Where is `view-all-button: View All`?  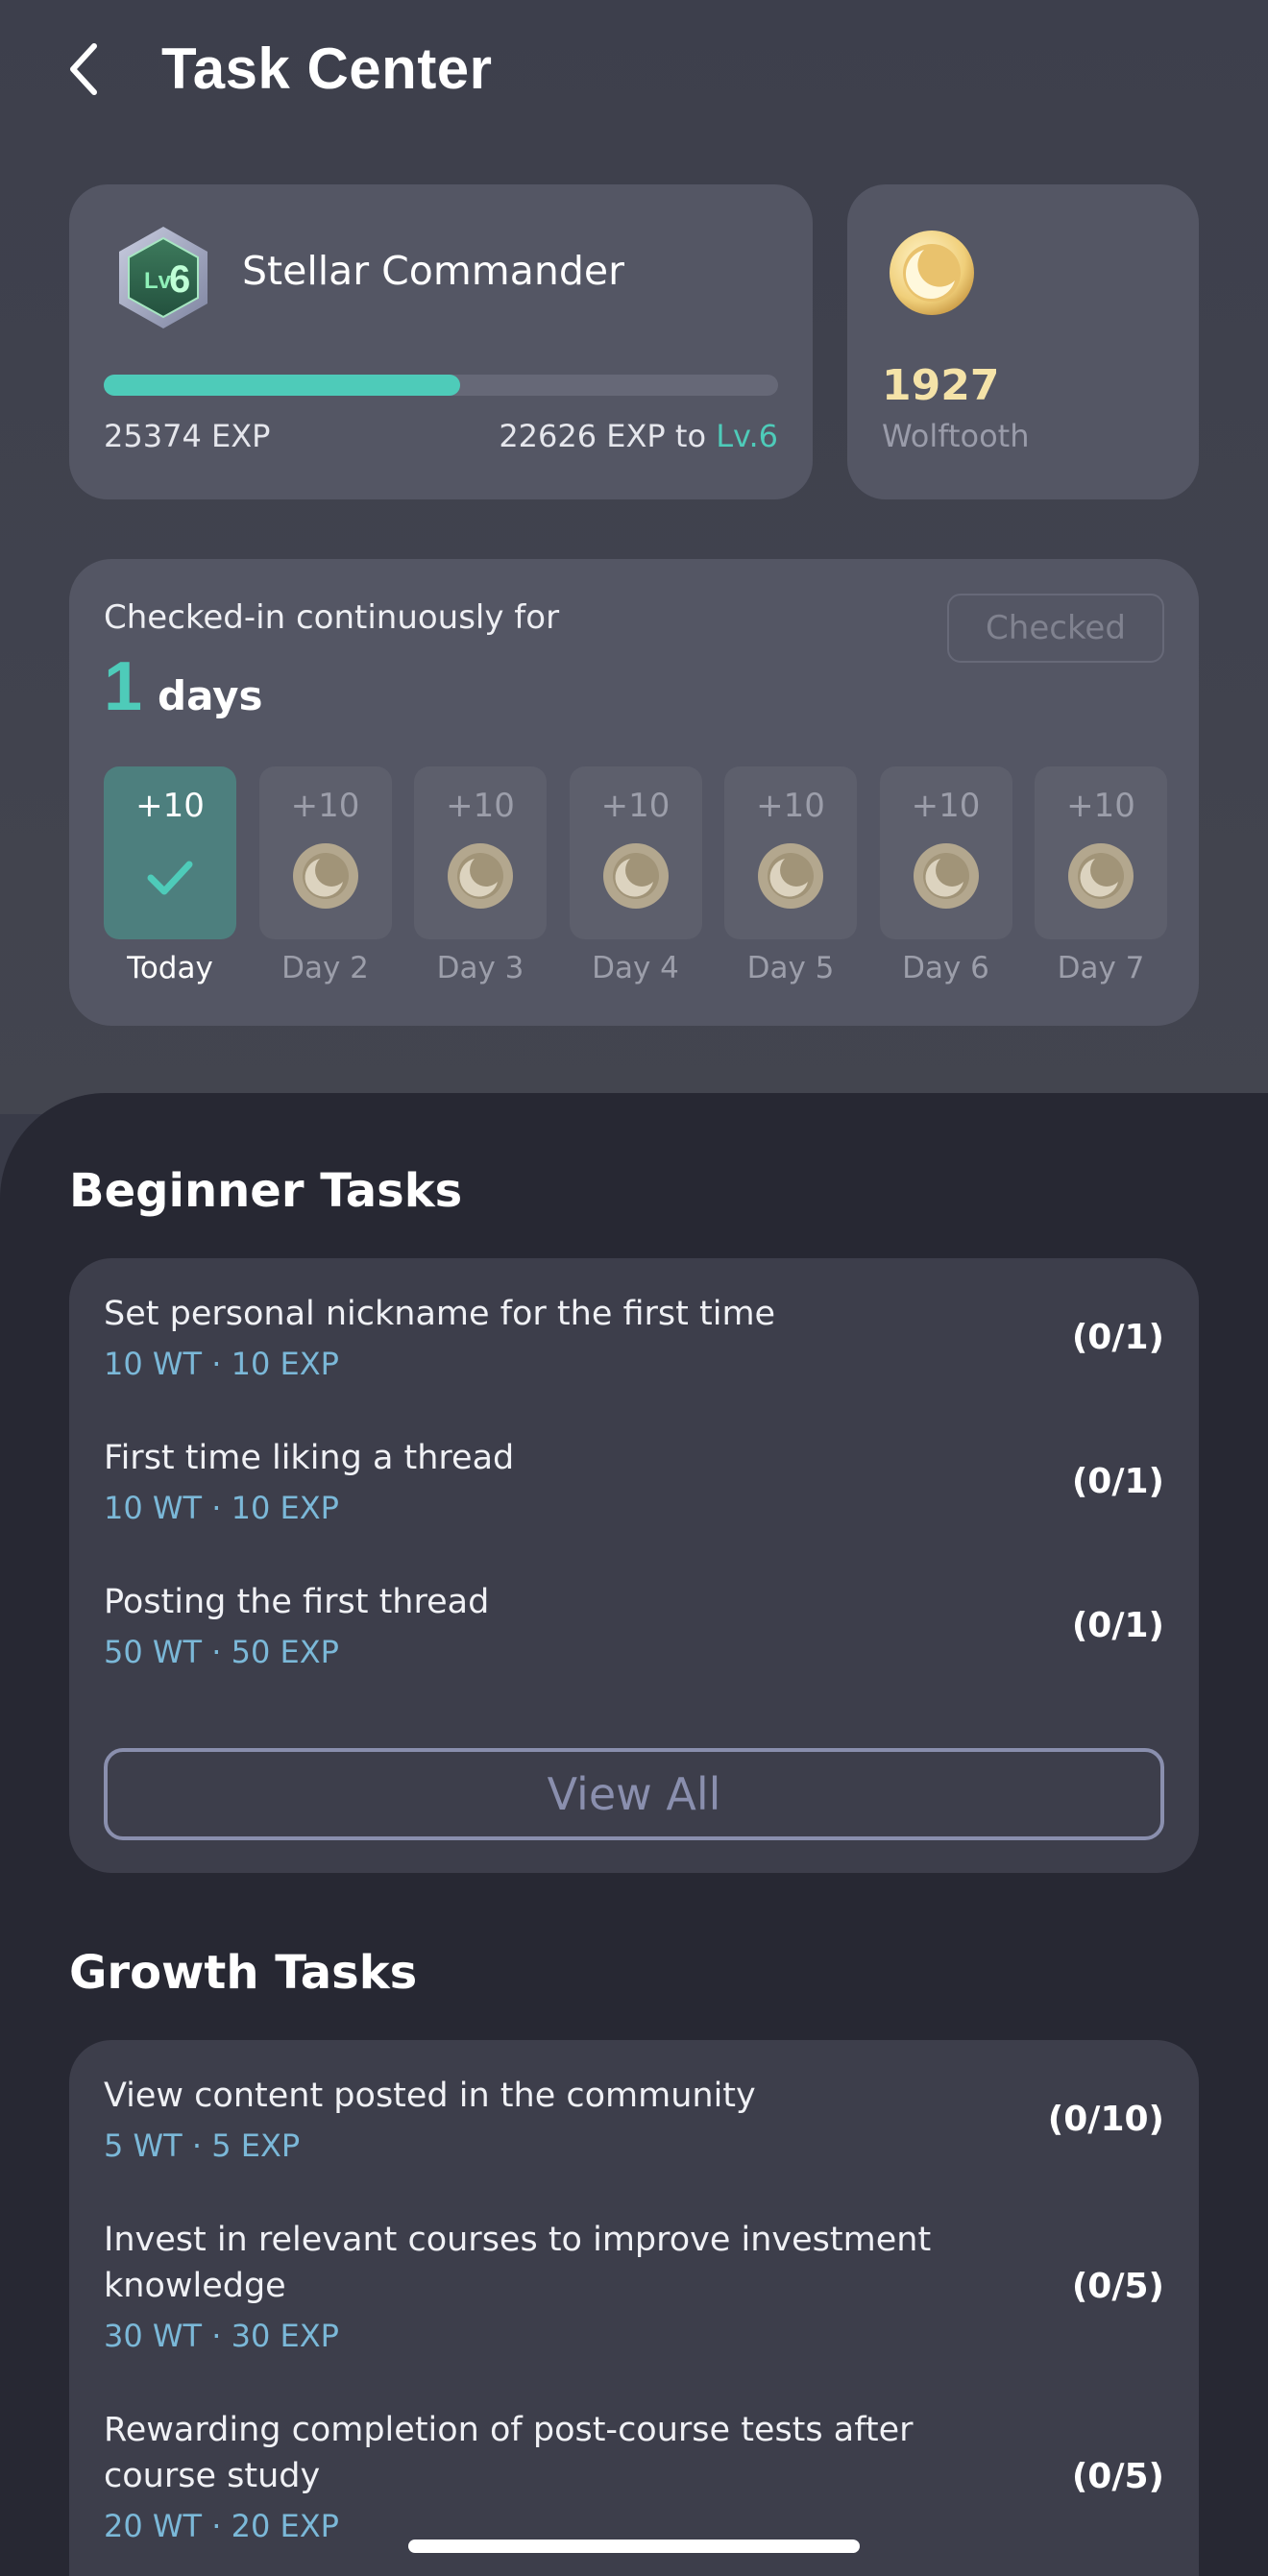
view-all-button: View All is located at coordinates (634, 1794).